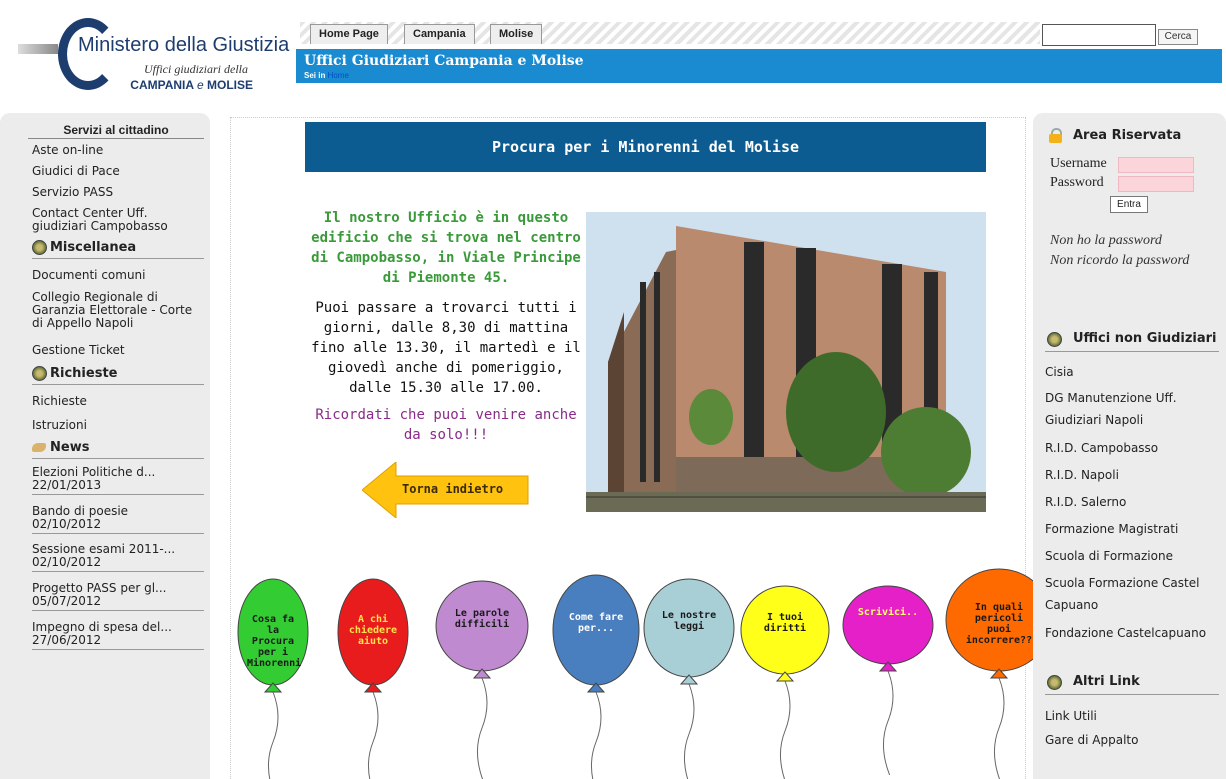 The image size is (1226, 779). Describe the element at coordinates (40, 447) in the screenshot. I see `news-icon` at that location.